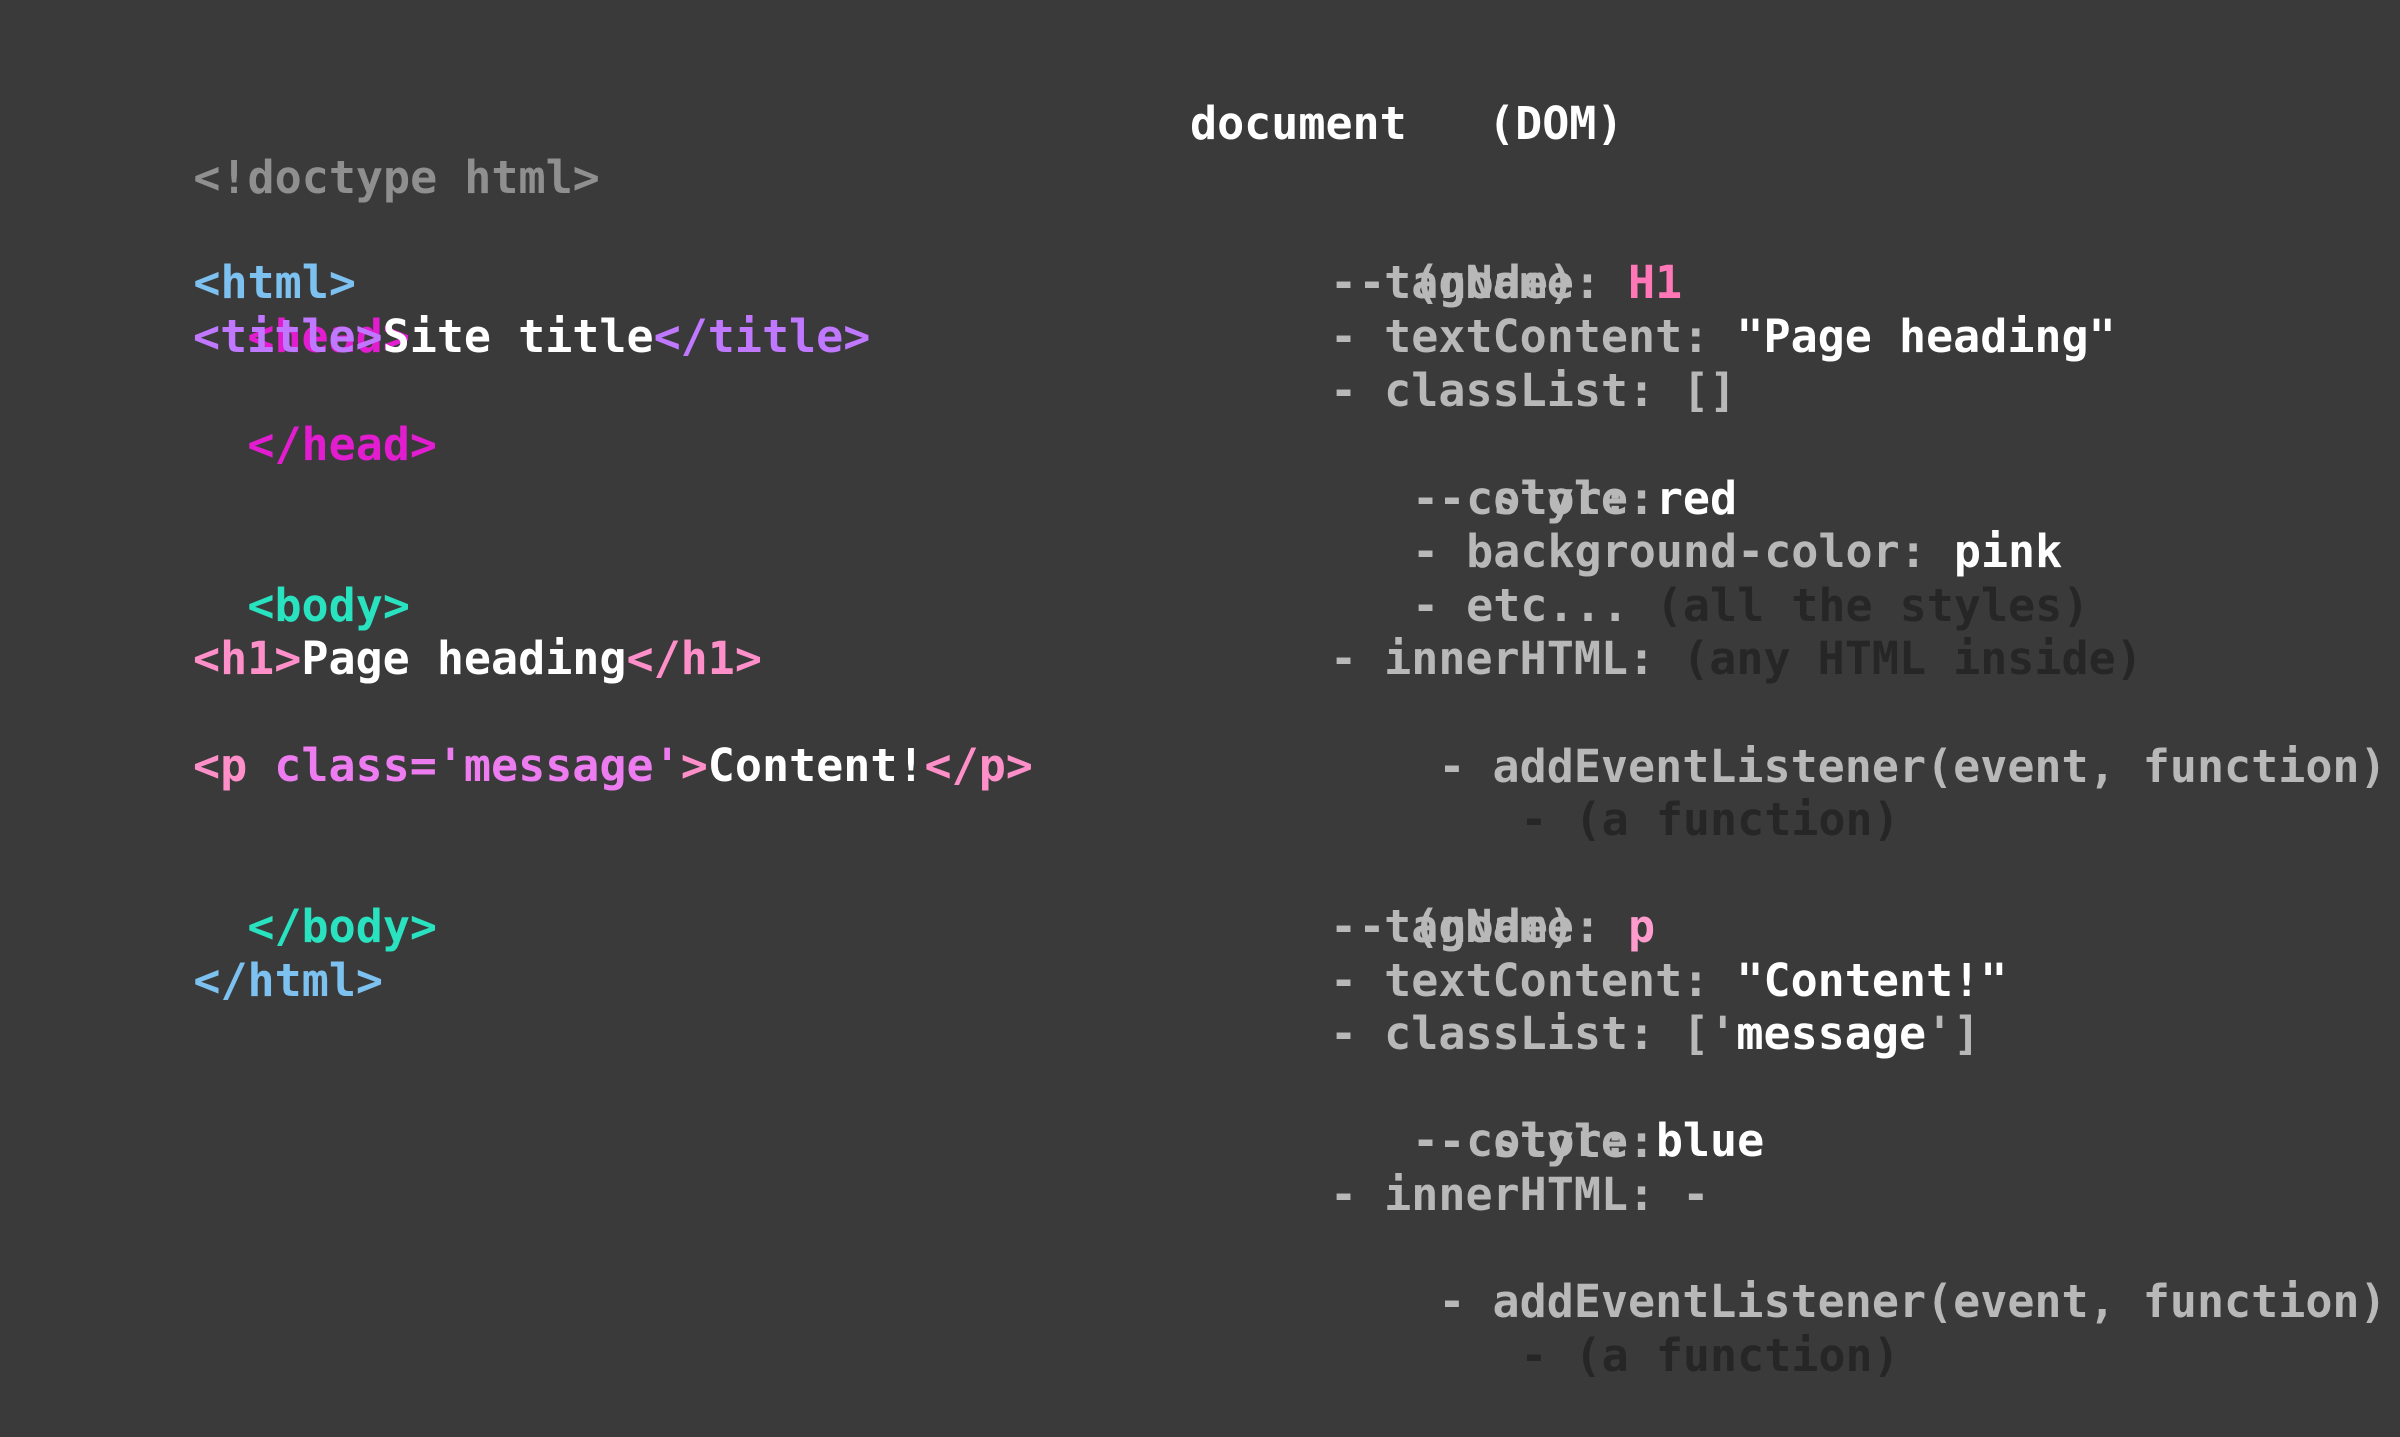 The width and height of the screenshot is (2400, 1437). Describe the element at coordinates (762, 336) in the screenshot. I see `title-close-tag: </title>` at that location.